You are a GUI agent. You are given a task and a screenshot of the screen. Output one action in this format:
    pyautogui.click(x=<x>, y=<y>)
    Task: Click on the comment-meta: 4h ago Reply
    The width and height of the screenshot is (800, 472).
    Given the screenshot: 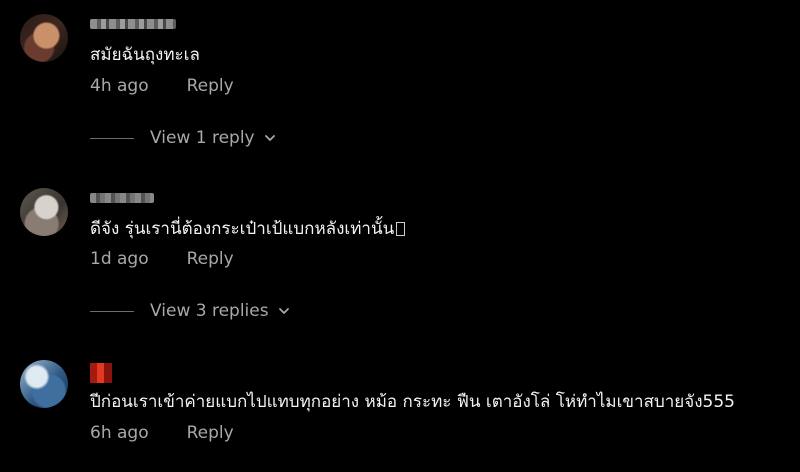 What is the action you would take?
    pyautogui.click(x=162, y=86)
    